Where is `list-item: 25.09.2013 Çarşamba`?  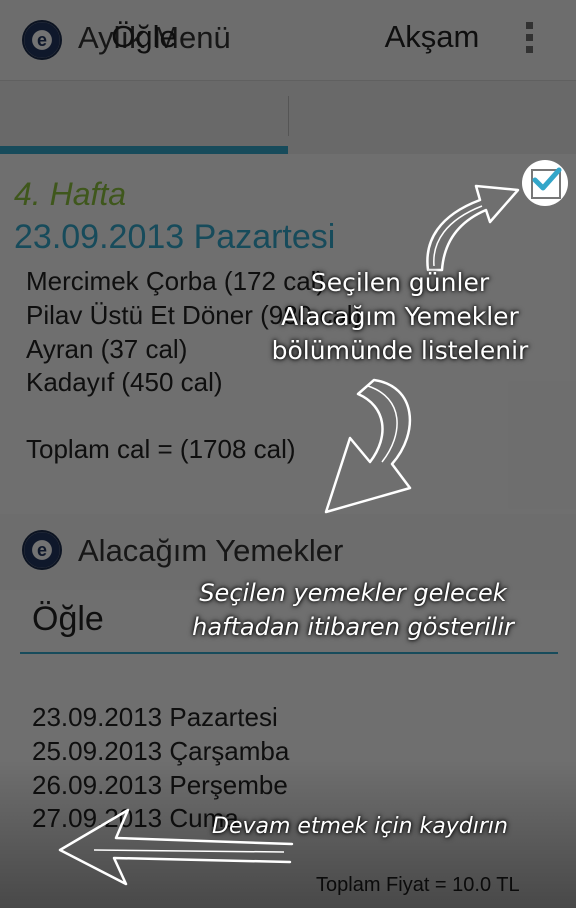 list-item: 25.09.2013 Çarşamba is located at coordinates (161, 751).